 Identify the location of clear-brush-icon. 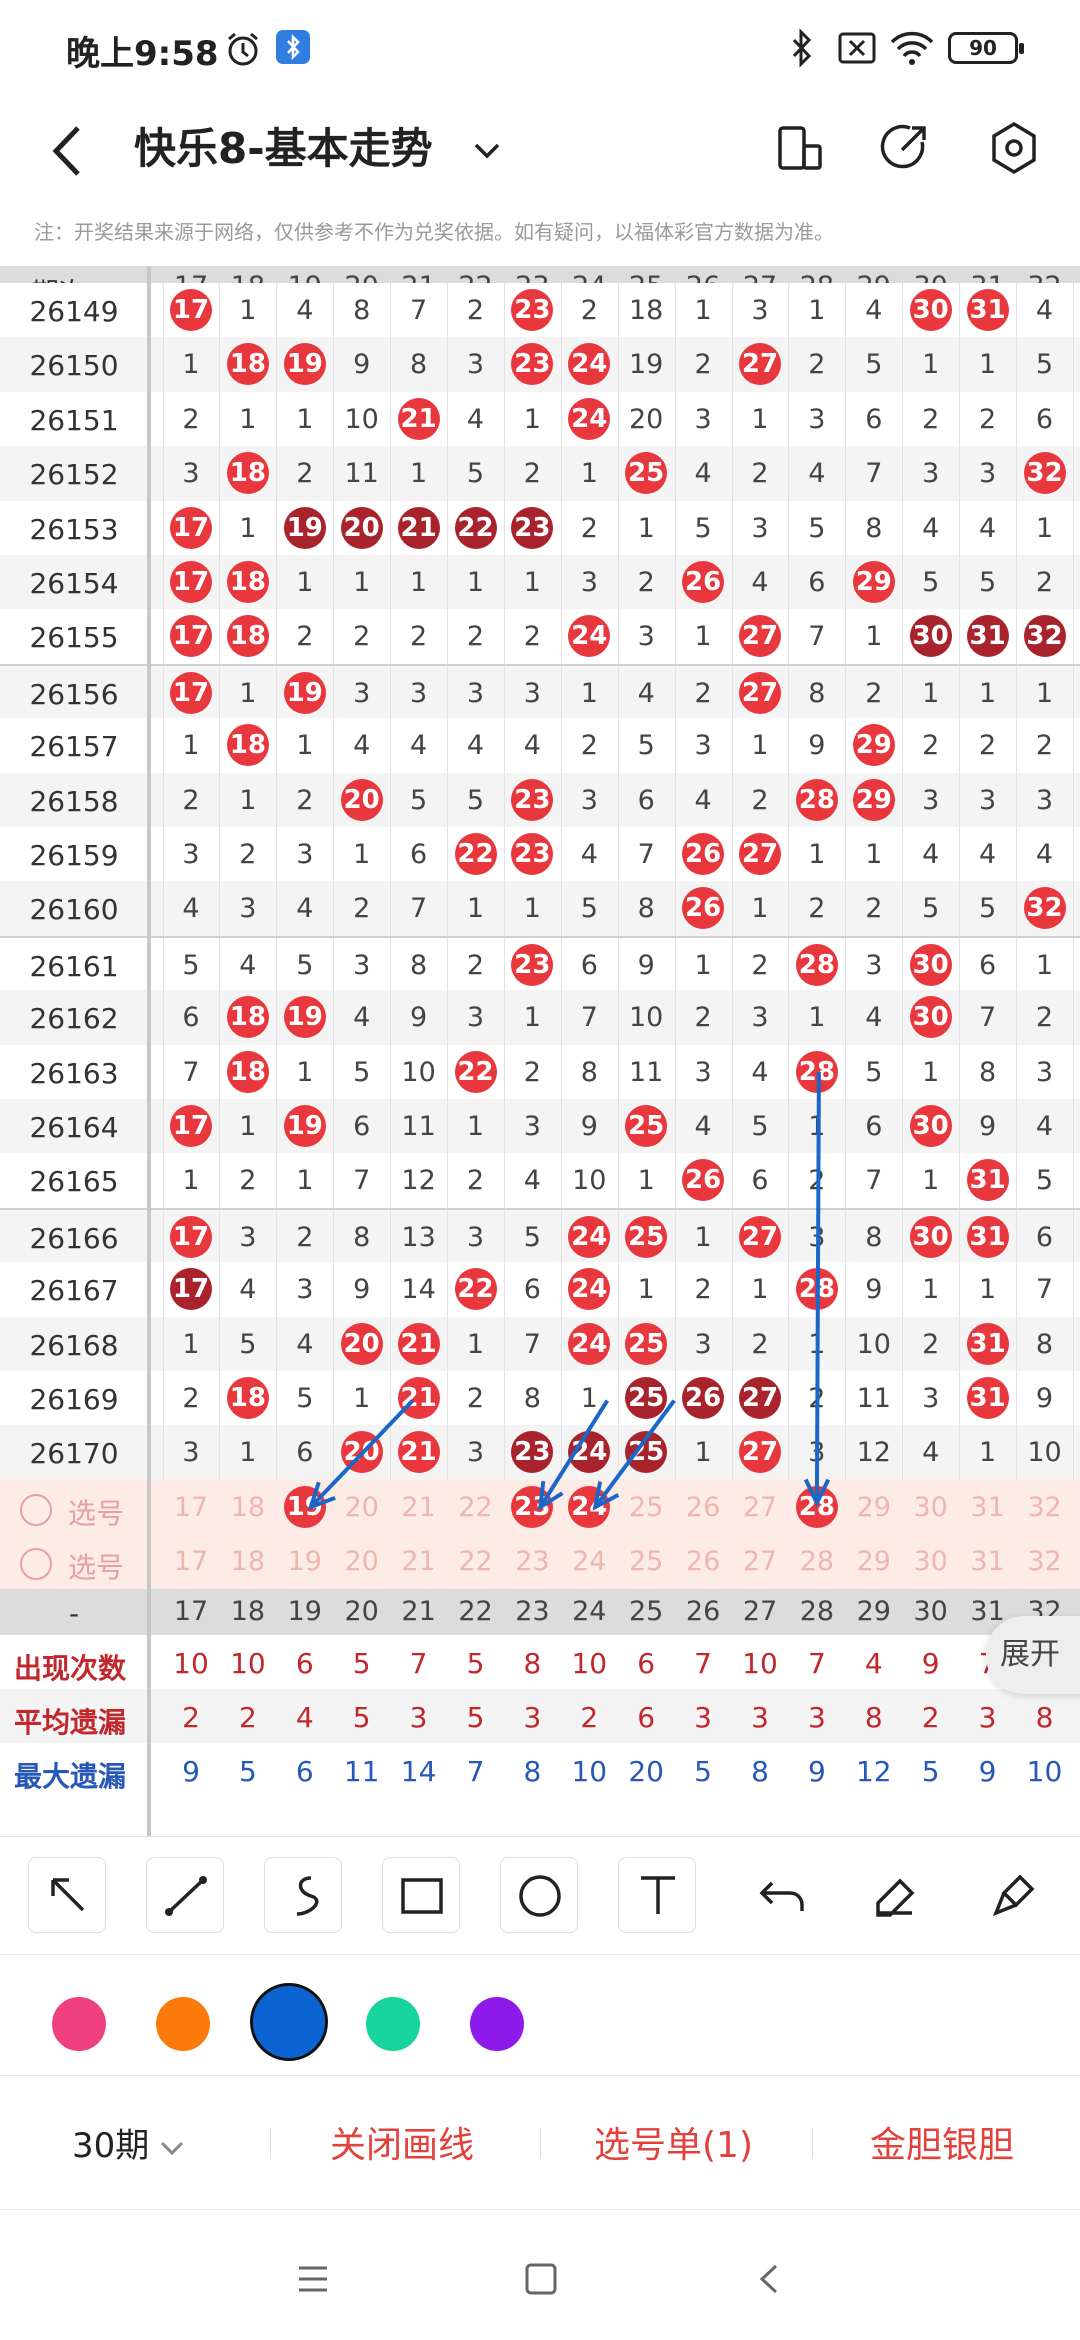
(1013, 1895).